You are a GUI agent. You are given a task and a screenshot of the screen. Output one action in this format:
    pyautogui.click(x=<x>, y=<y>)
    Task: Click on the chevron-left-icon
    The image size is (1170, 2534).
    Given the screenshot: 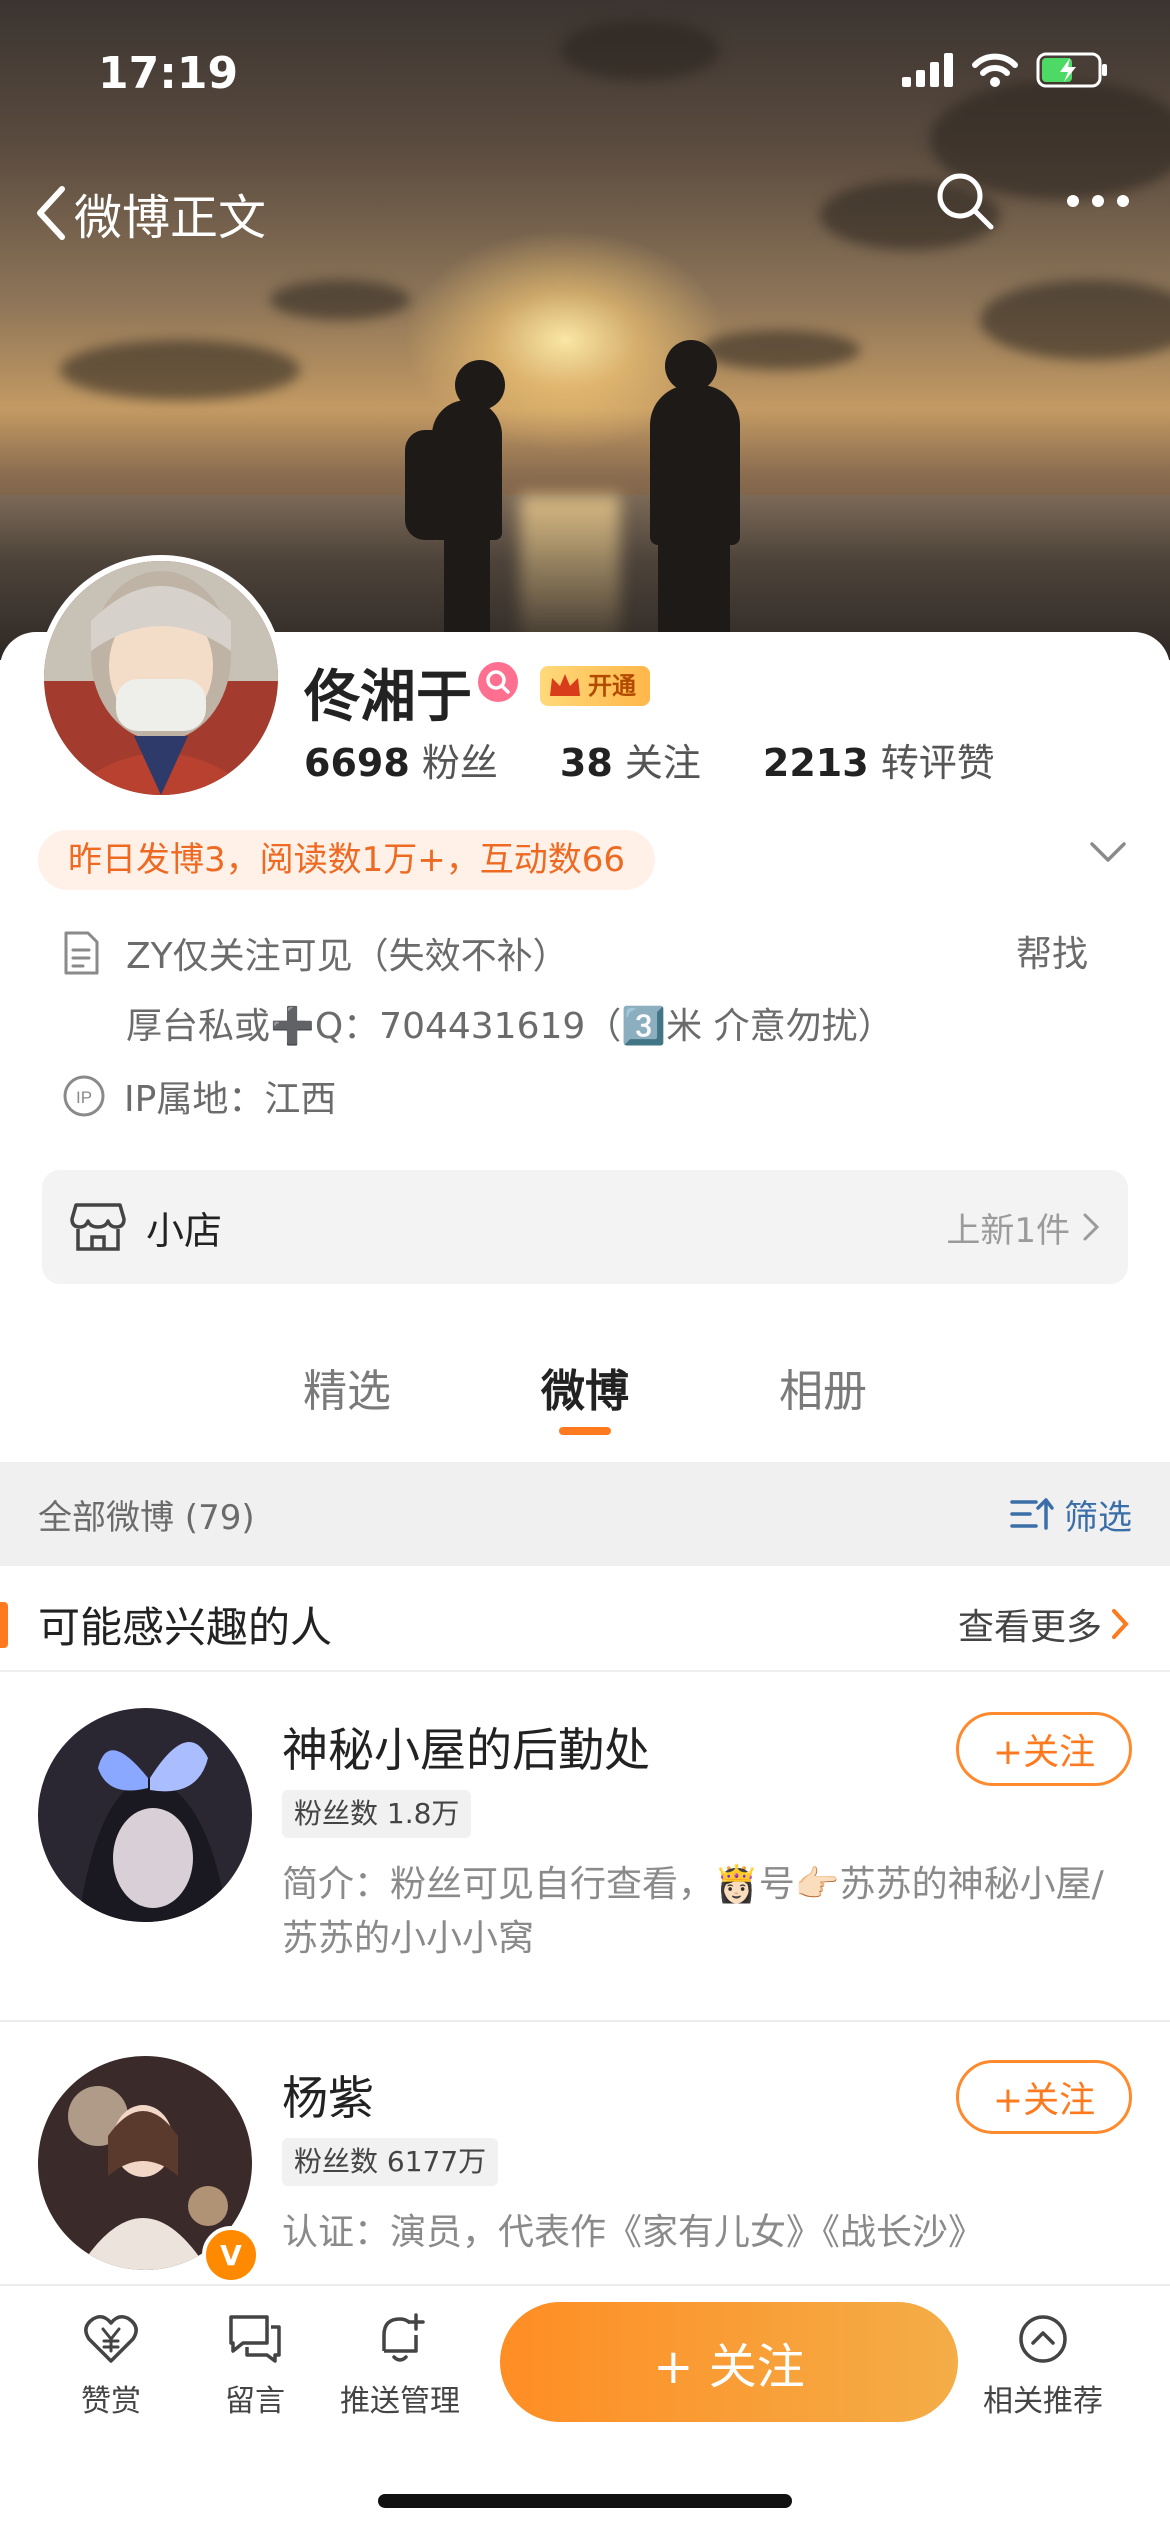 What is the action you would take?
    pyautogui.click(x=51, y=213)
    